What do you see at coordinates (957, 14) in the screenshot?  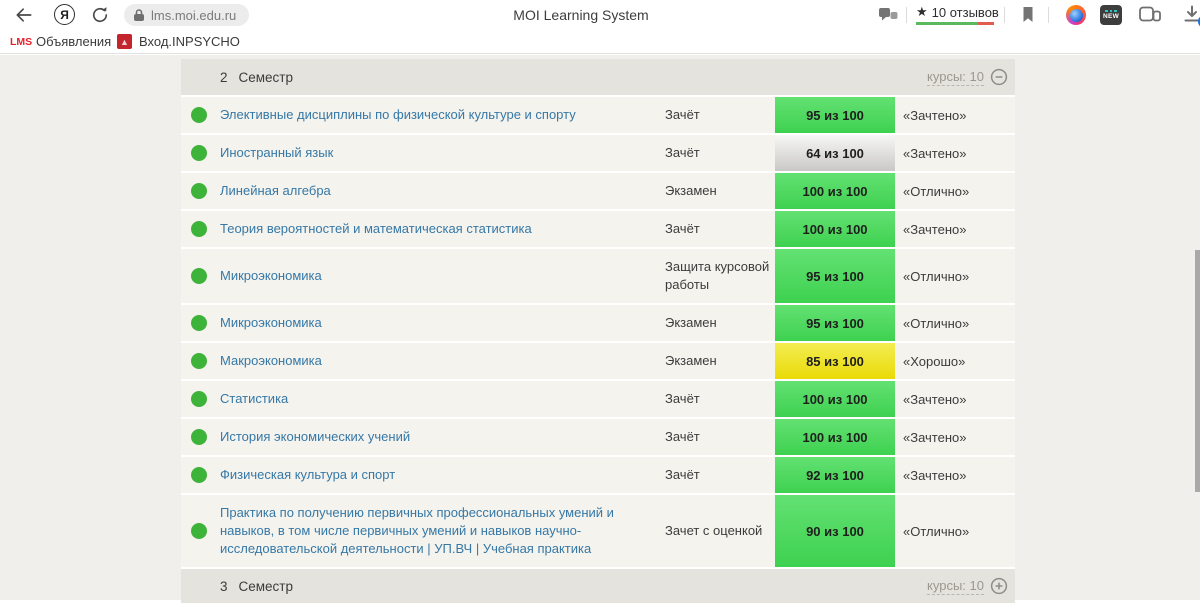 I see `reviews-rating: ★ 10 отзывов` at bounding box center [957, 14].